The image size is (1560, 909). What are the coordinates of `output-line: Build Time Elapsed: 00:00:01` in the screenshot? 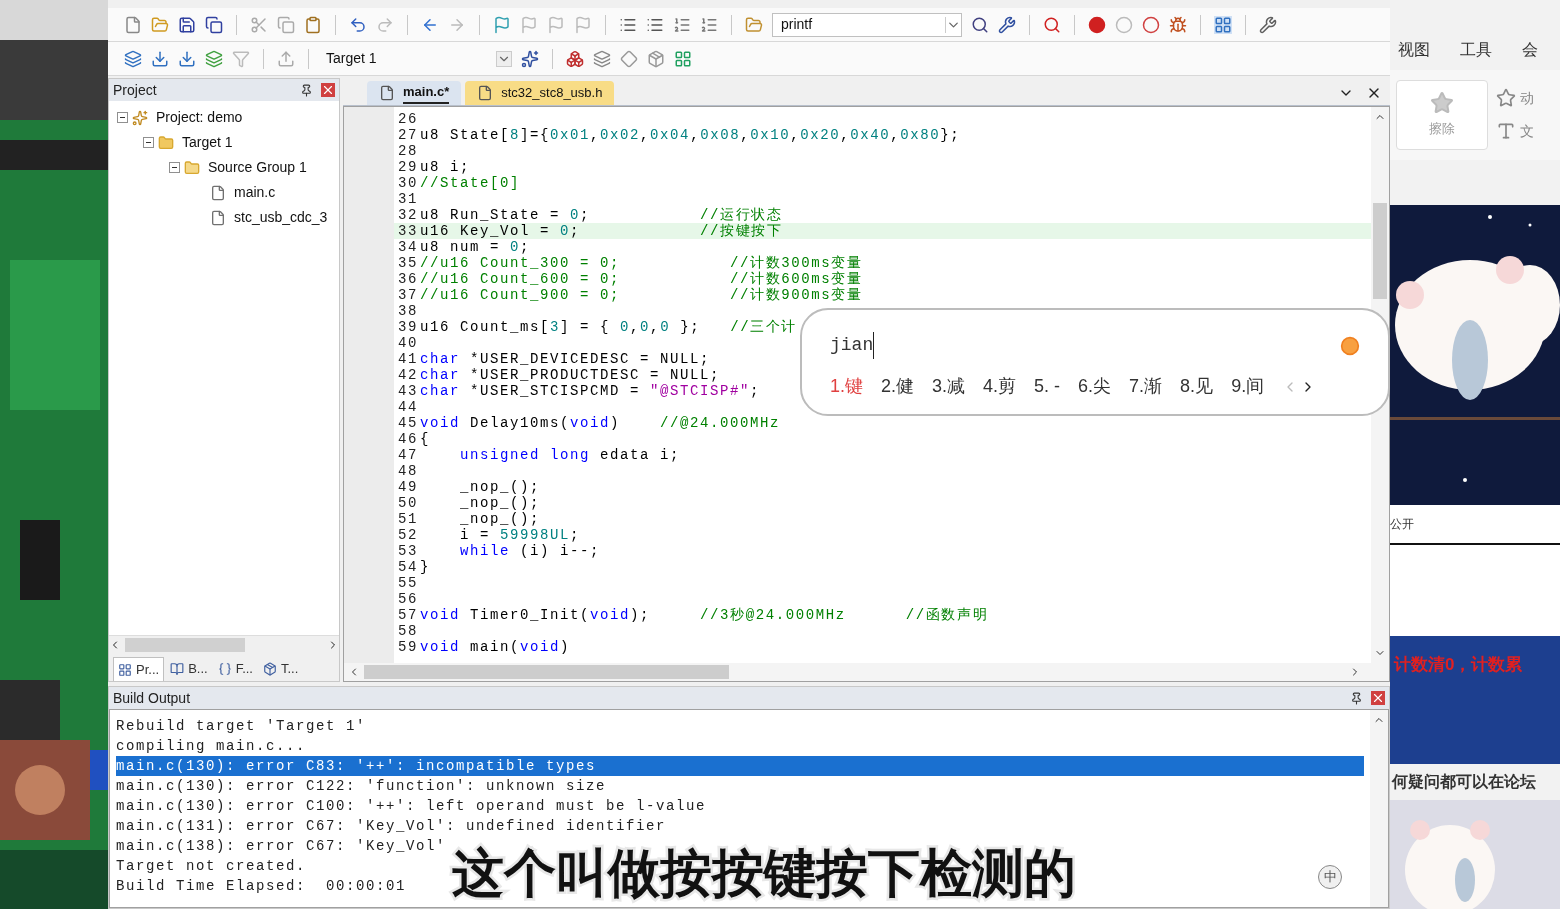 It's located at (261, 886).